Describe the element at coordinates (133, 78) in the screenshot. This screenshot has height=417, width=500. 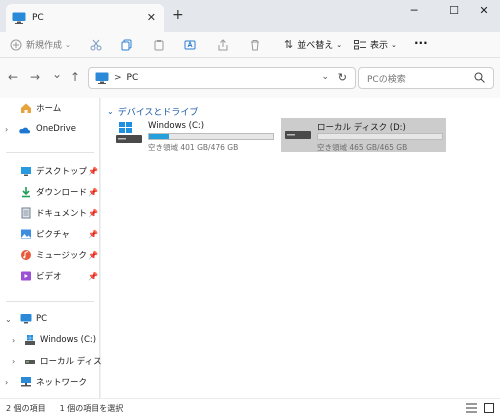
I see `breadcrumb-pc: PC` at that location.